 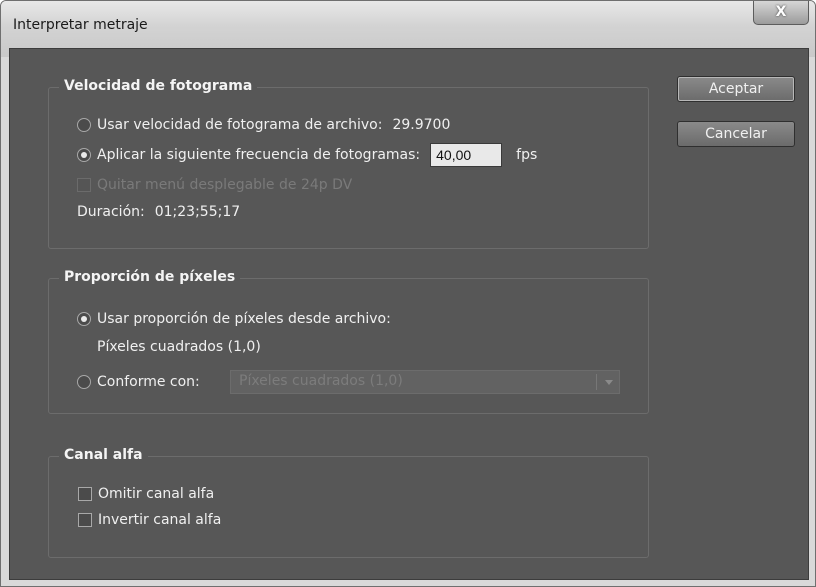 What do you see at coordinates (527, 155) in the screenshot?
I see `fps-unit-label: fps` at bounding box center [527, 155].